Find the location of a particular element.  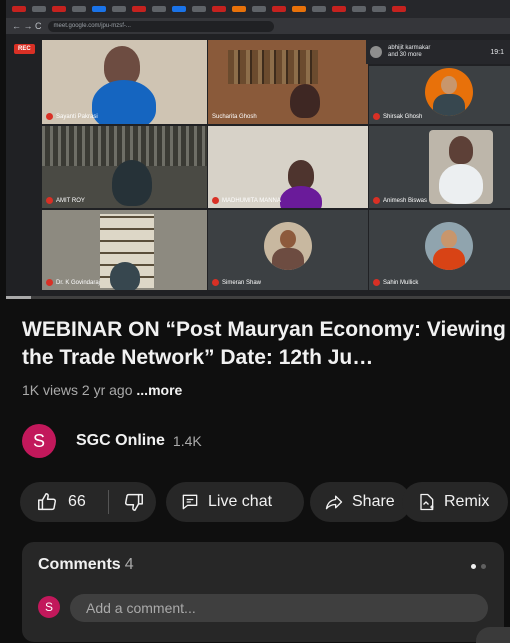

video-meta: 1K views 2 yr ago ...more is located at coordinates (102, 390).